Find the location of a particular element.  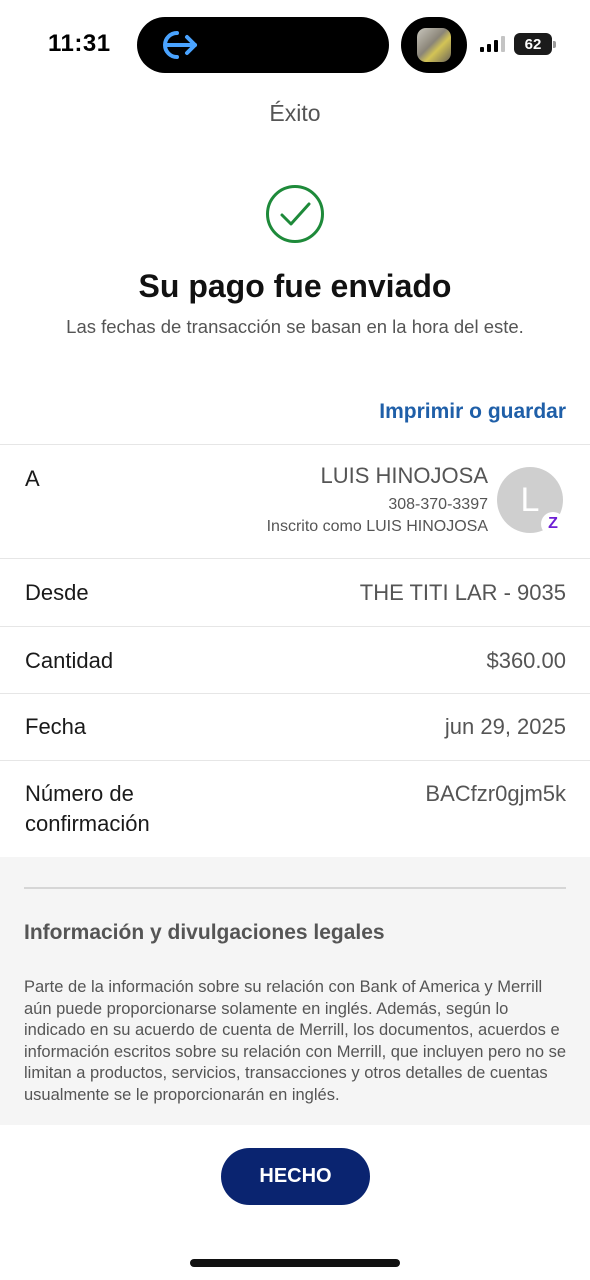

amount-value: $360.00 is located at coordinates (526, 660).